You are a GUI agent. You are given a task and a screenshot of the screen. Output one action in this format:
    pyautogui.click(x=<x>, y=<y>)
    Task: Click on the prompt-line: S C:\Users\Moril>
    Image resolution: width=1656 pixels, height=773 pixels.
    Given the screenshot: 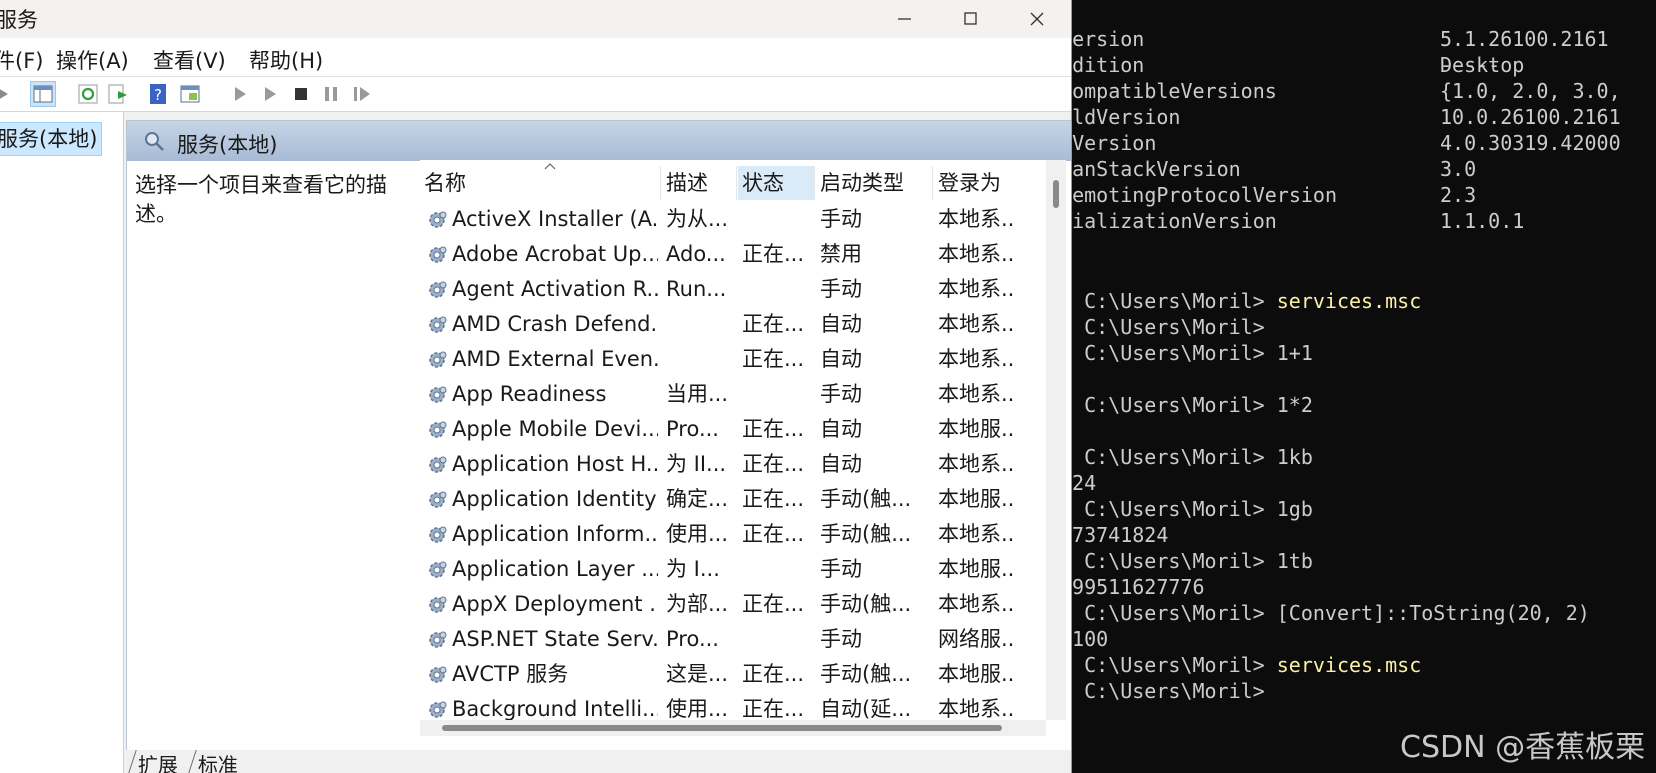 What is the action you would take?
    pyautogui.click(x=1174, y=691)
    